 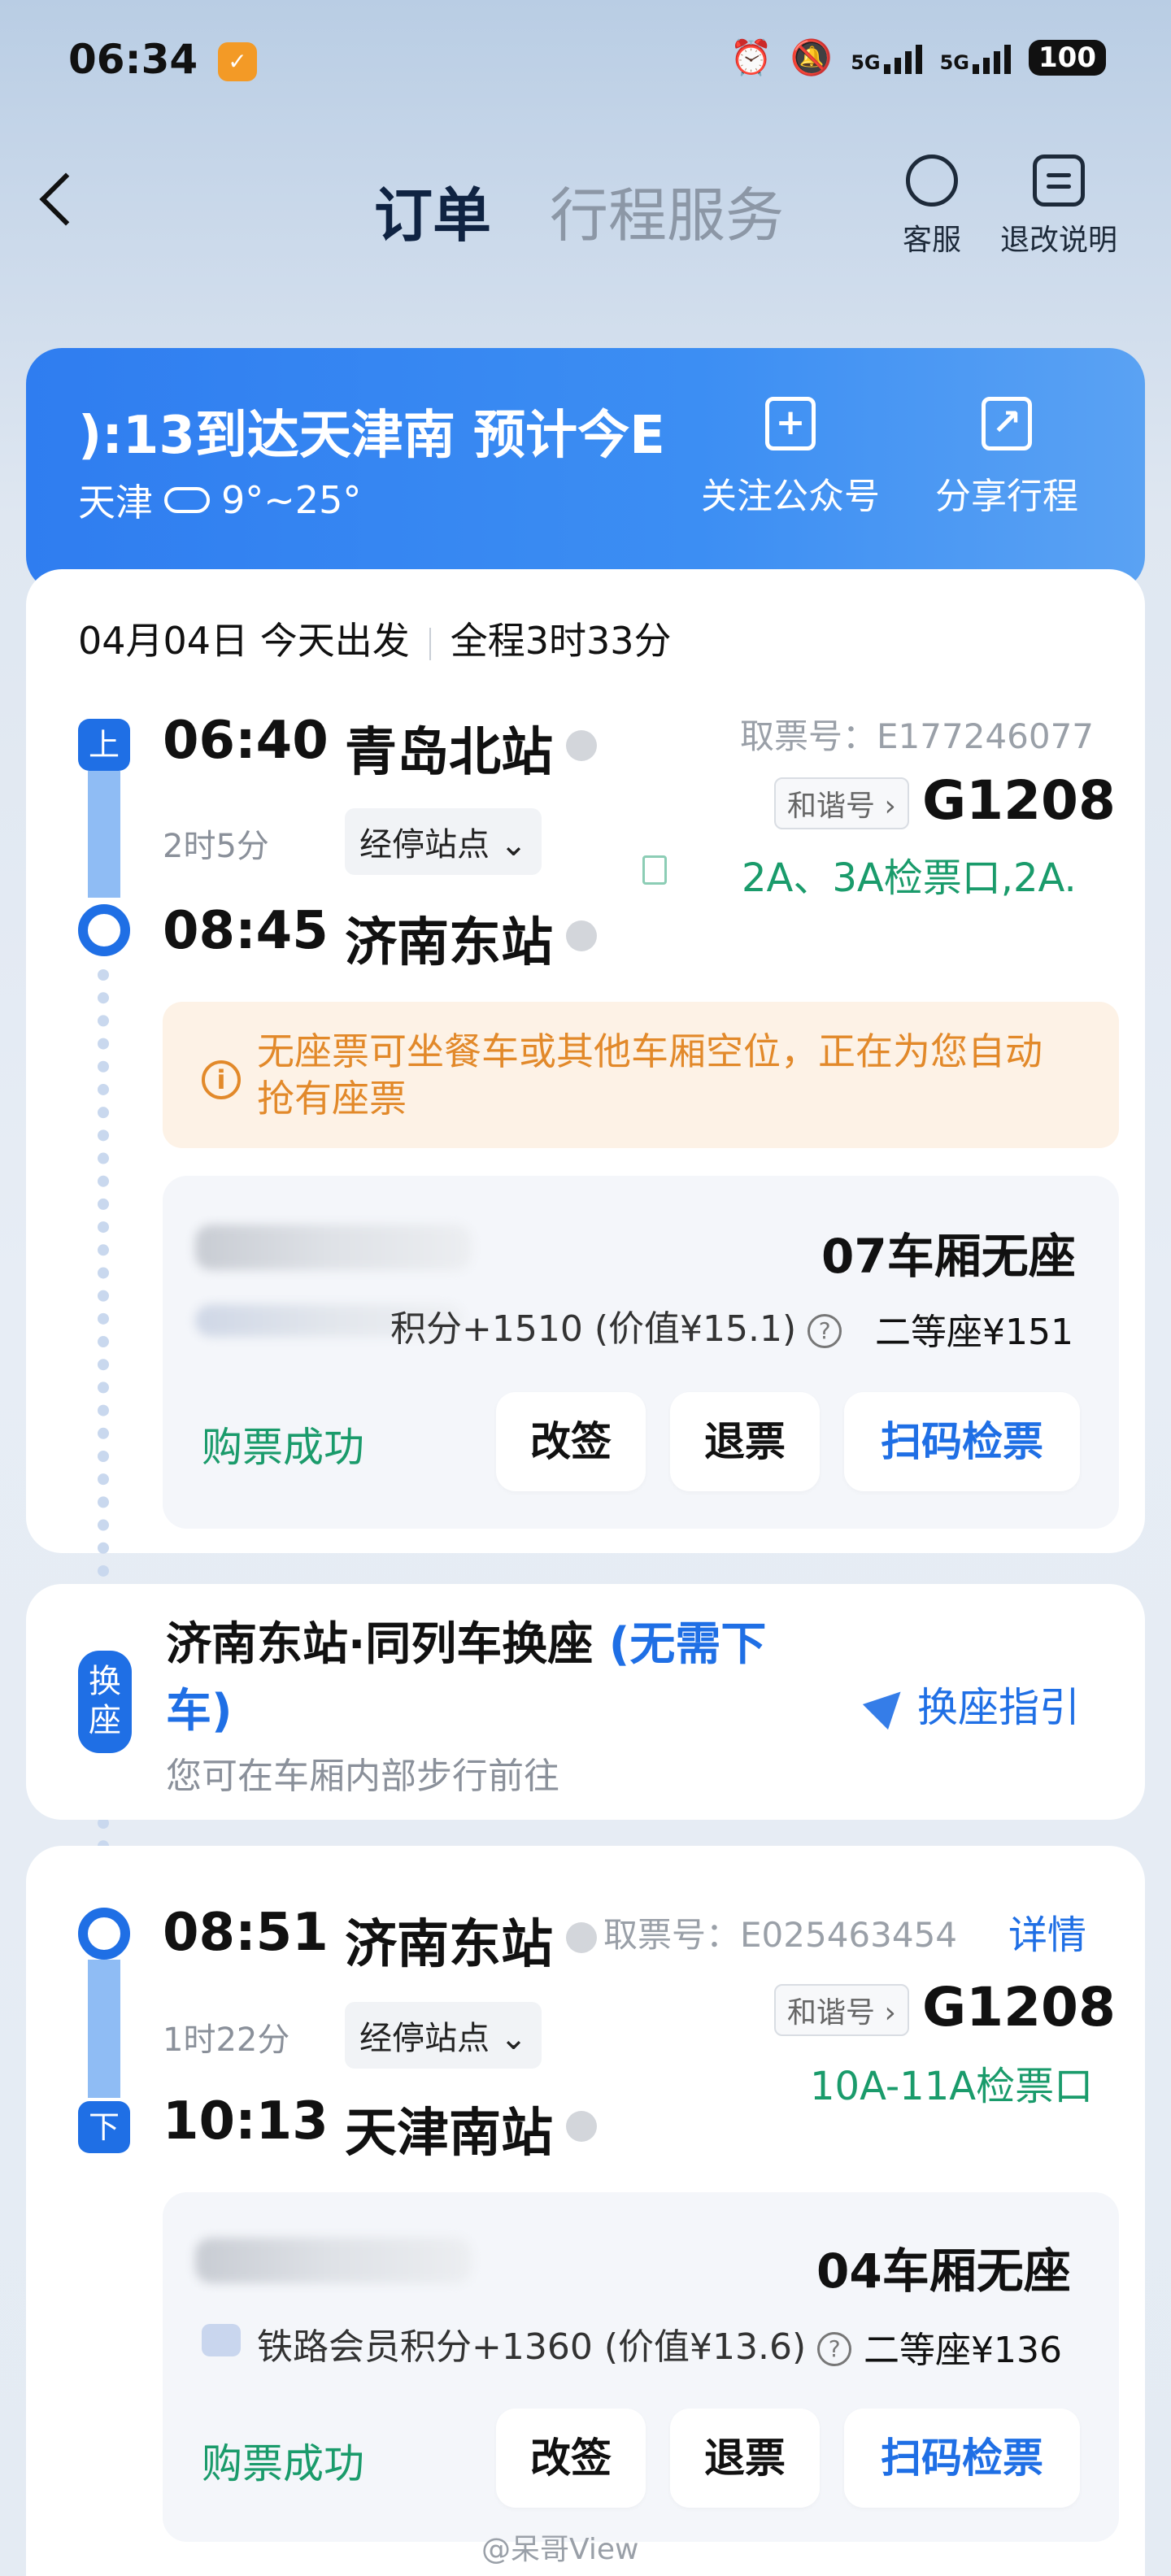 I want to click on leg1-ticket-no: 取票号：E177246077, so click(x=918, y=736).